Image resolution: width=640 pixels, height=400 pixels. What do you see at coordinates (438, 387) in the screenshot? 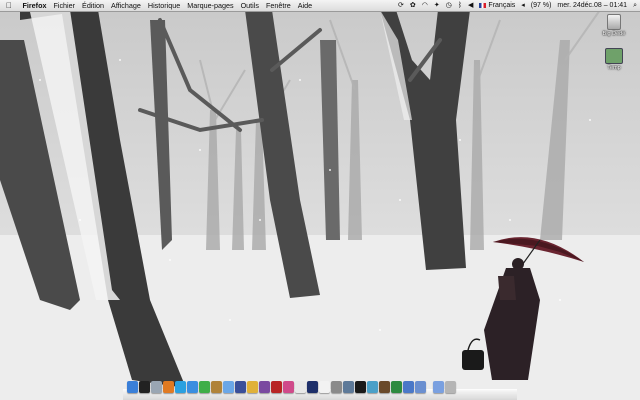
I see `downloads-folder-icon` at bounding box center [438, 387].